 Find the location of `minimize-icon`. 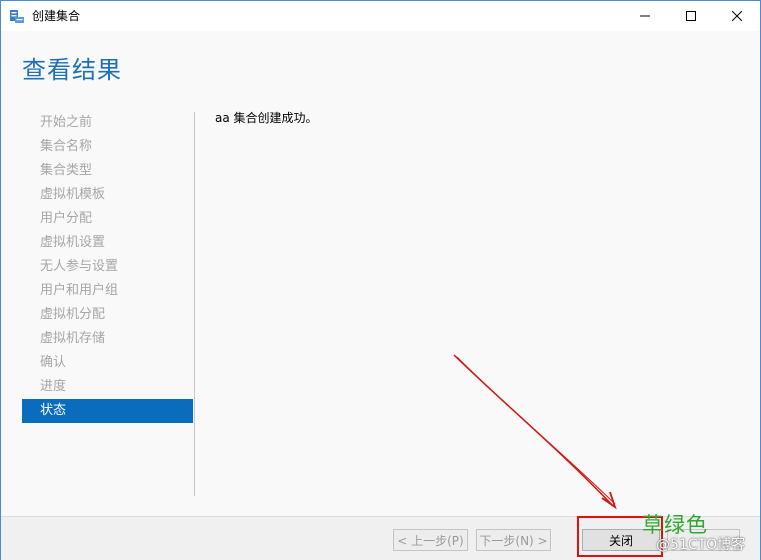

minimize-icon is located at coordinates (645, 16).